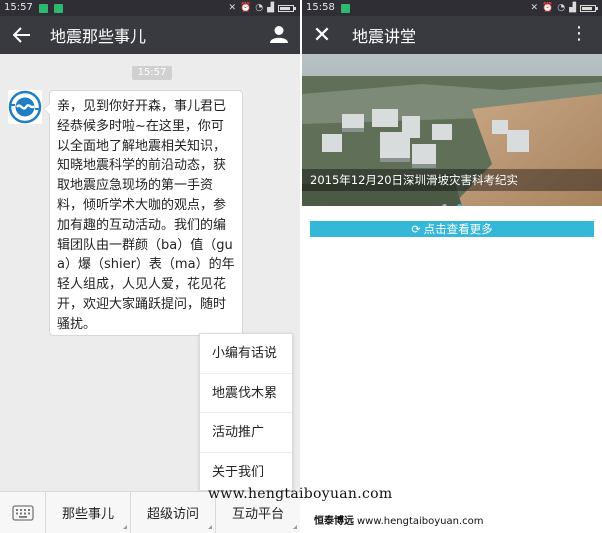 This screenshot has width=602, height=533. Describe the element at coordinates (458, 229) in the screenshot. I see `view-more-label: 点击查看更多` at that location.